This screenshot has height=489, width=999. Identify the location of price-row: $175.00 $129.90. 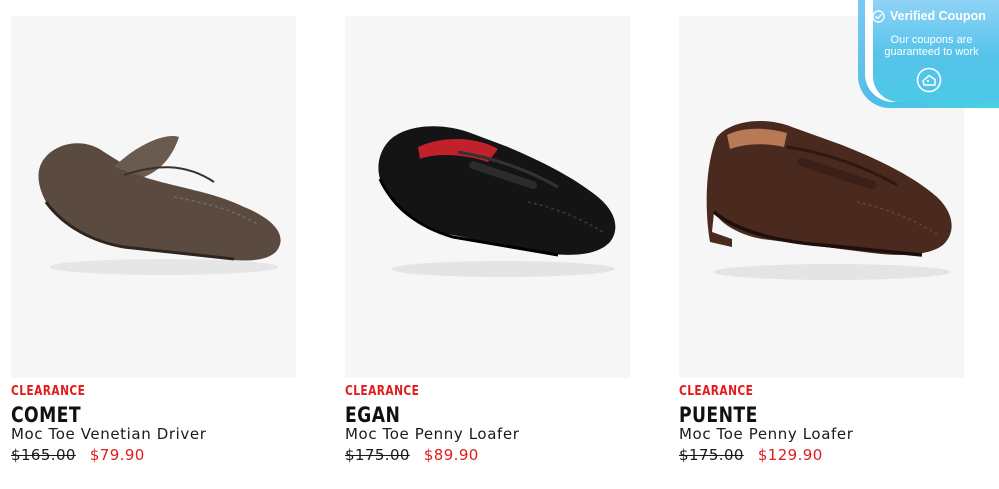
(821, 455).